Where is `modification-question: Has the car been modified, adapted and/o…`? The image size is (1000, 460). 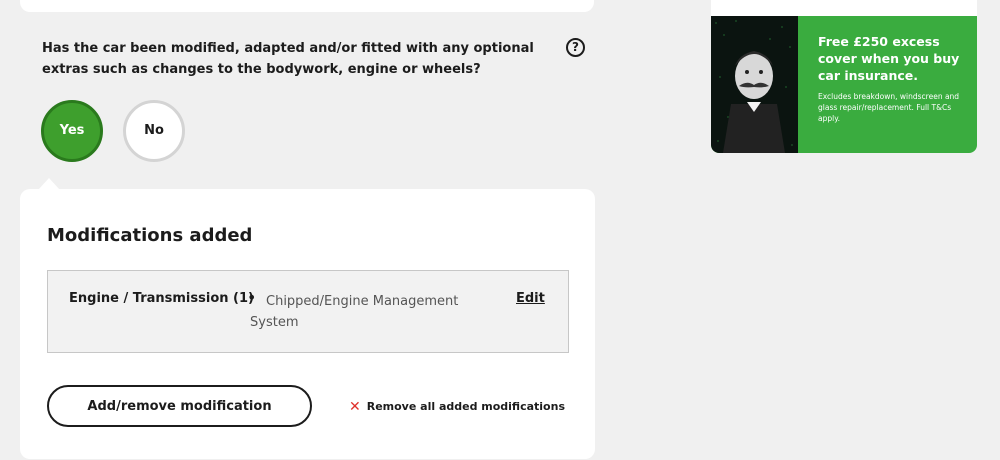
modification-question: Has the car been modified, adapted and/o… is located at coordinates (288, 59).